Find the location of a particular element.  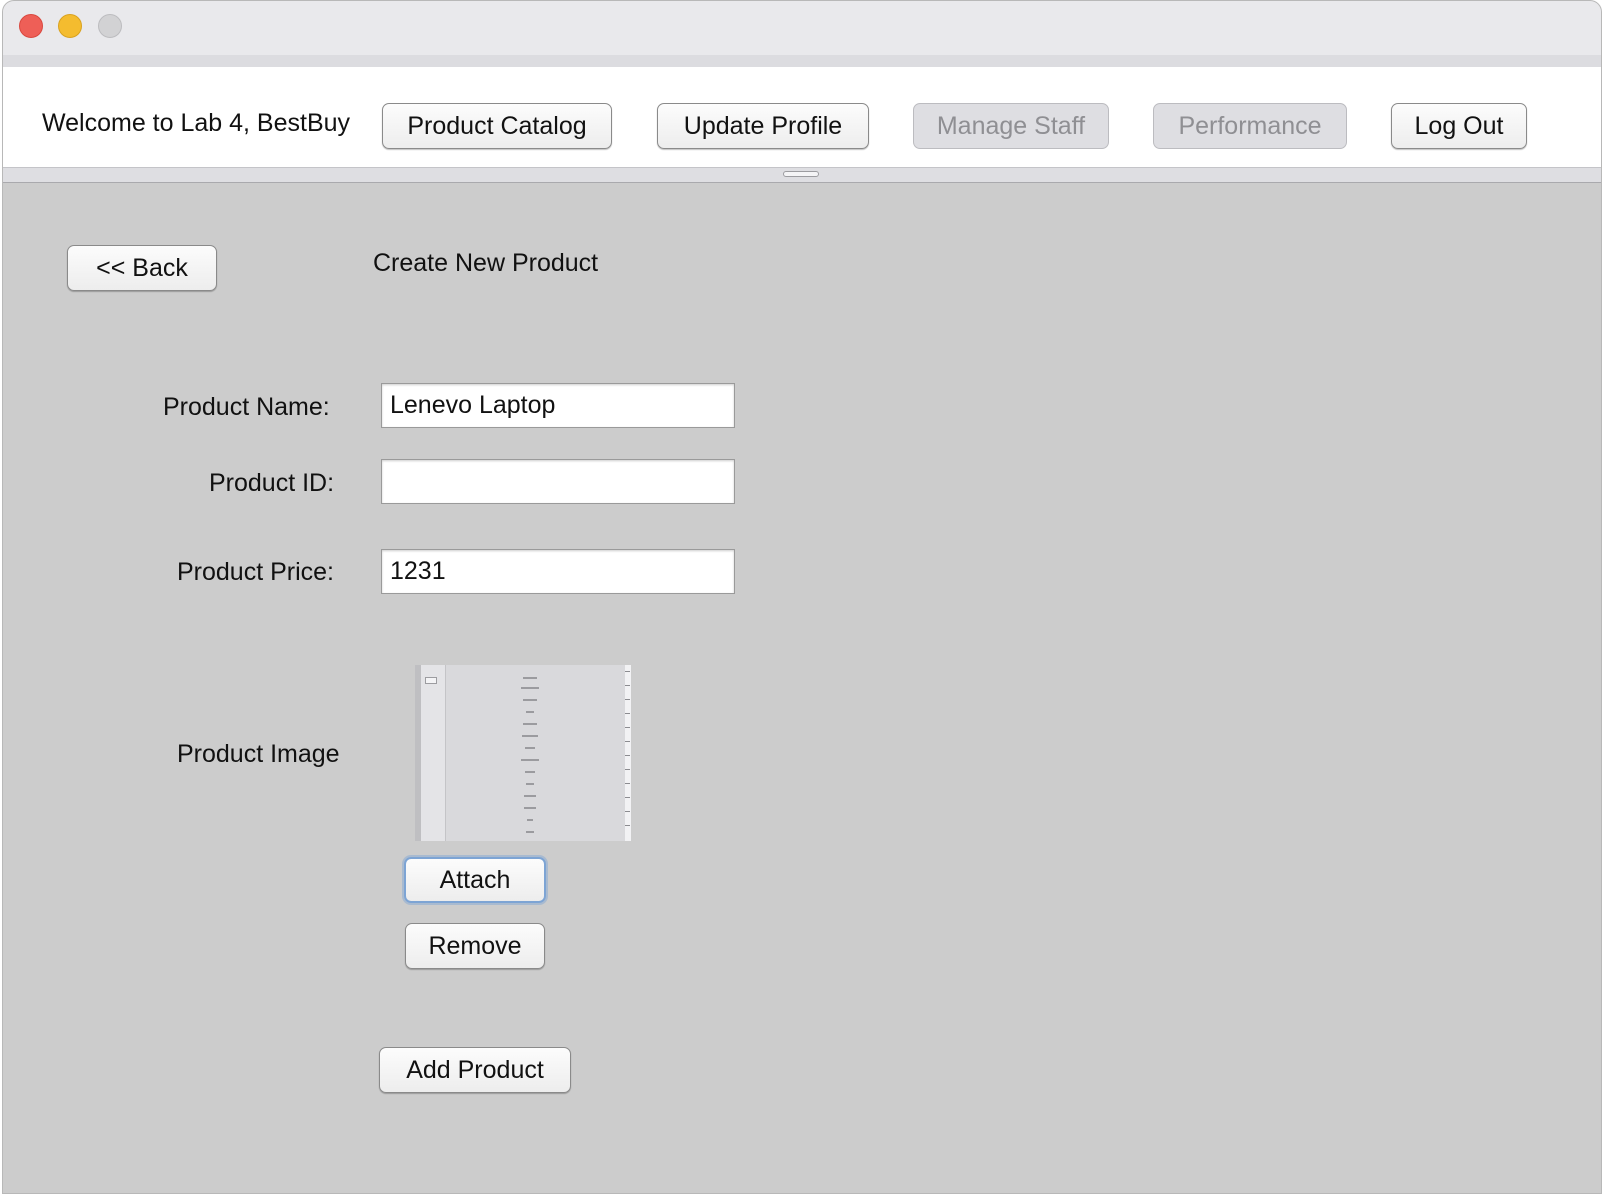

attach-button: Attach is located at coordinates (475, 880).